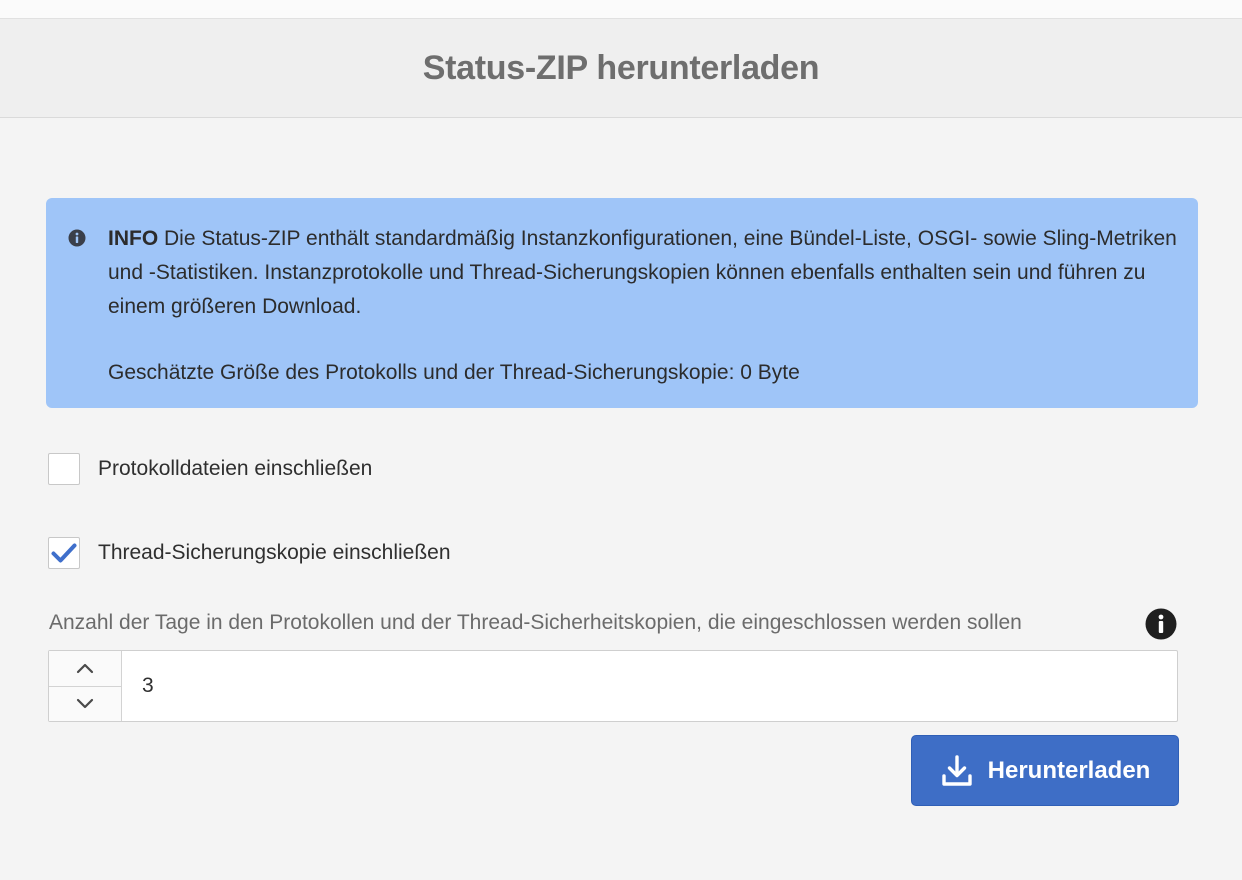 The image size is (1242, 880). I want to click on download-label: Herunterladen, so click(1069, 771).